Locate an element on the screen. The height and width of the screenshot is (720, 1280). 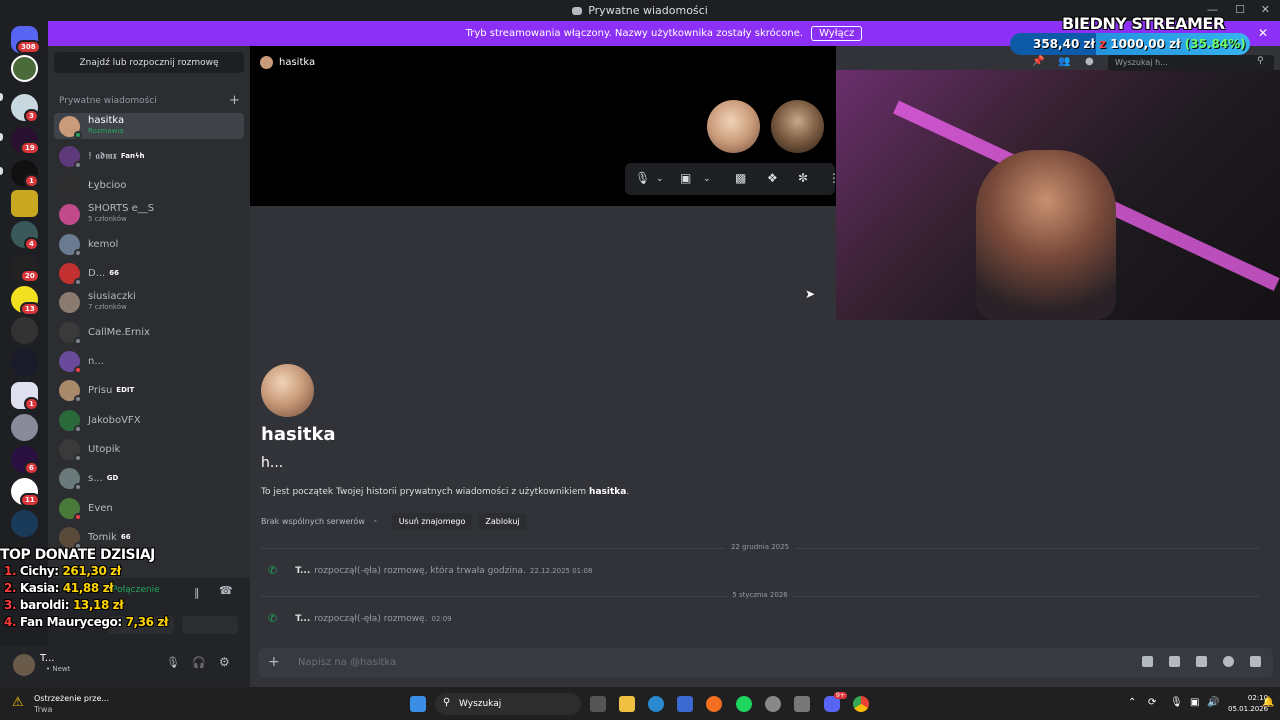
pin-icon: 📌 is located at coordinates (1038, 61).